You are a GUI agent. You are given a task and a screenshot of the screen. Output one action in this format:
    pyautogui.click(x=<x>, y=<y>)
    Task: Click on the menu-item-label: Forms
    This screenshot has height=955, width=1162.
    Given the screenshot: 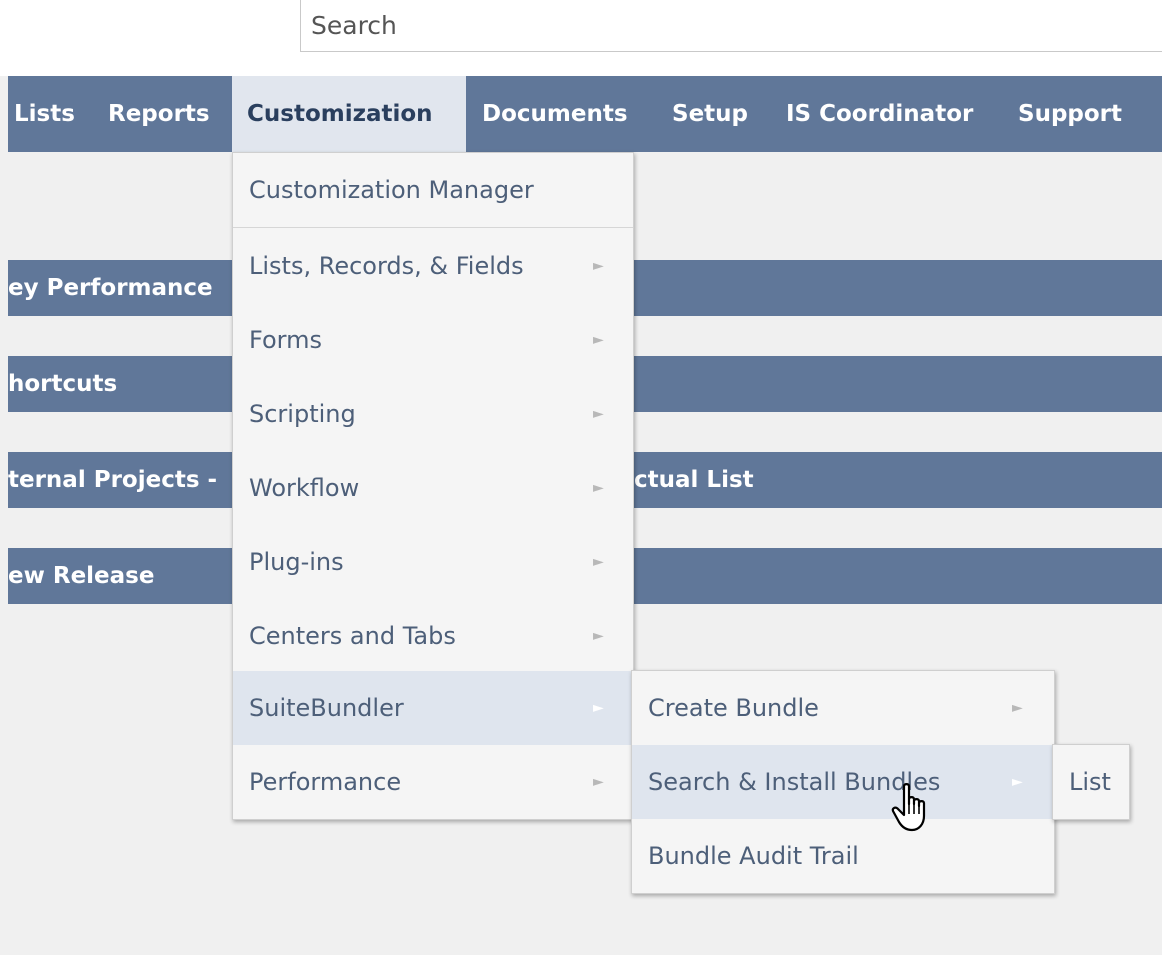 What is the action you would take?
    pyautogui.click(x=285, y=340)
    